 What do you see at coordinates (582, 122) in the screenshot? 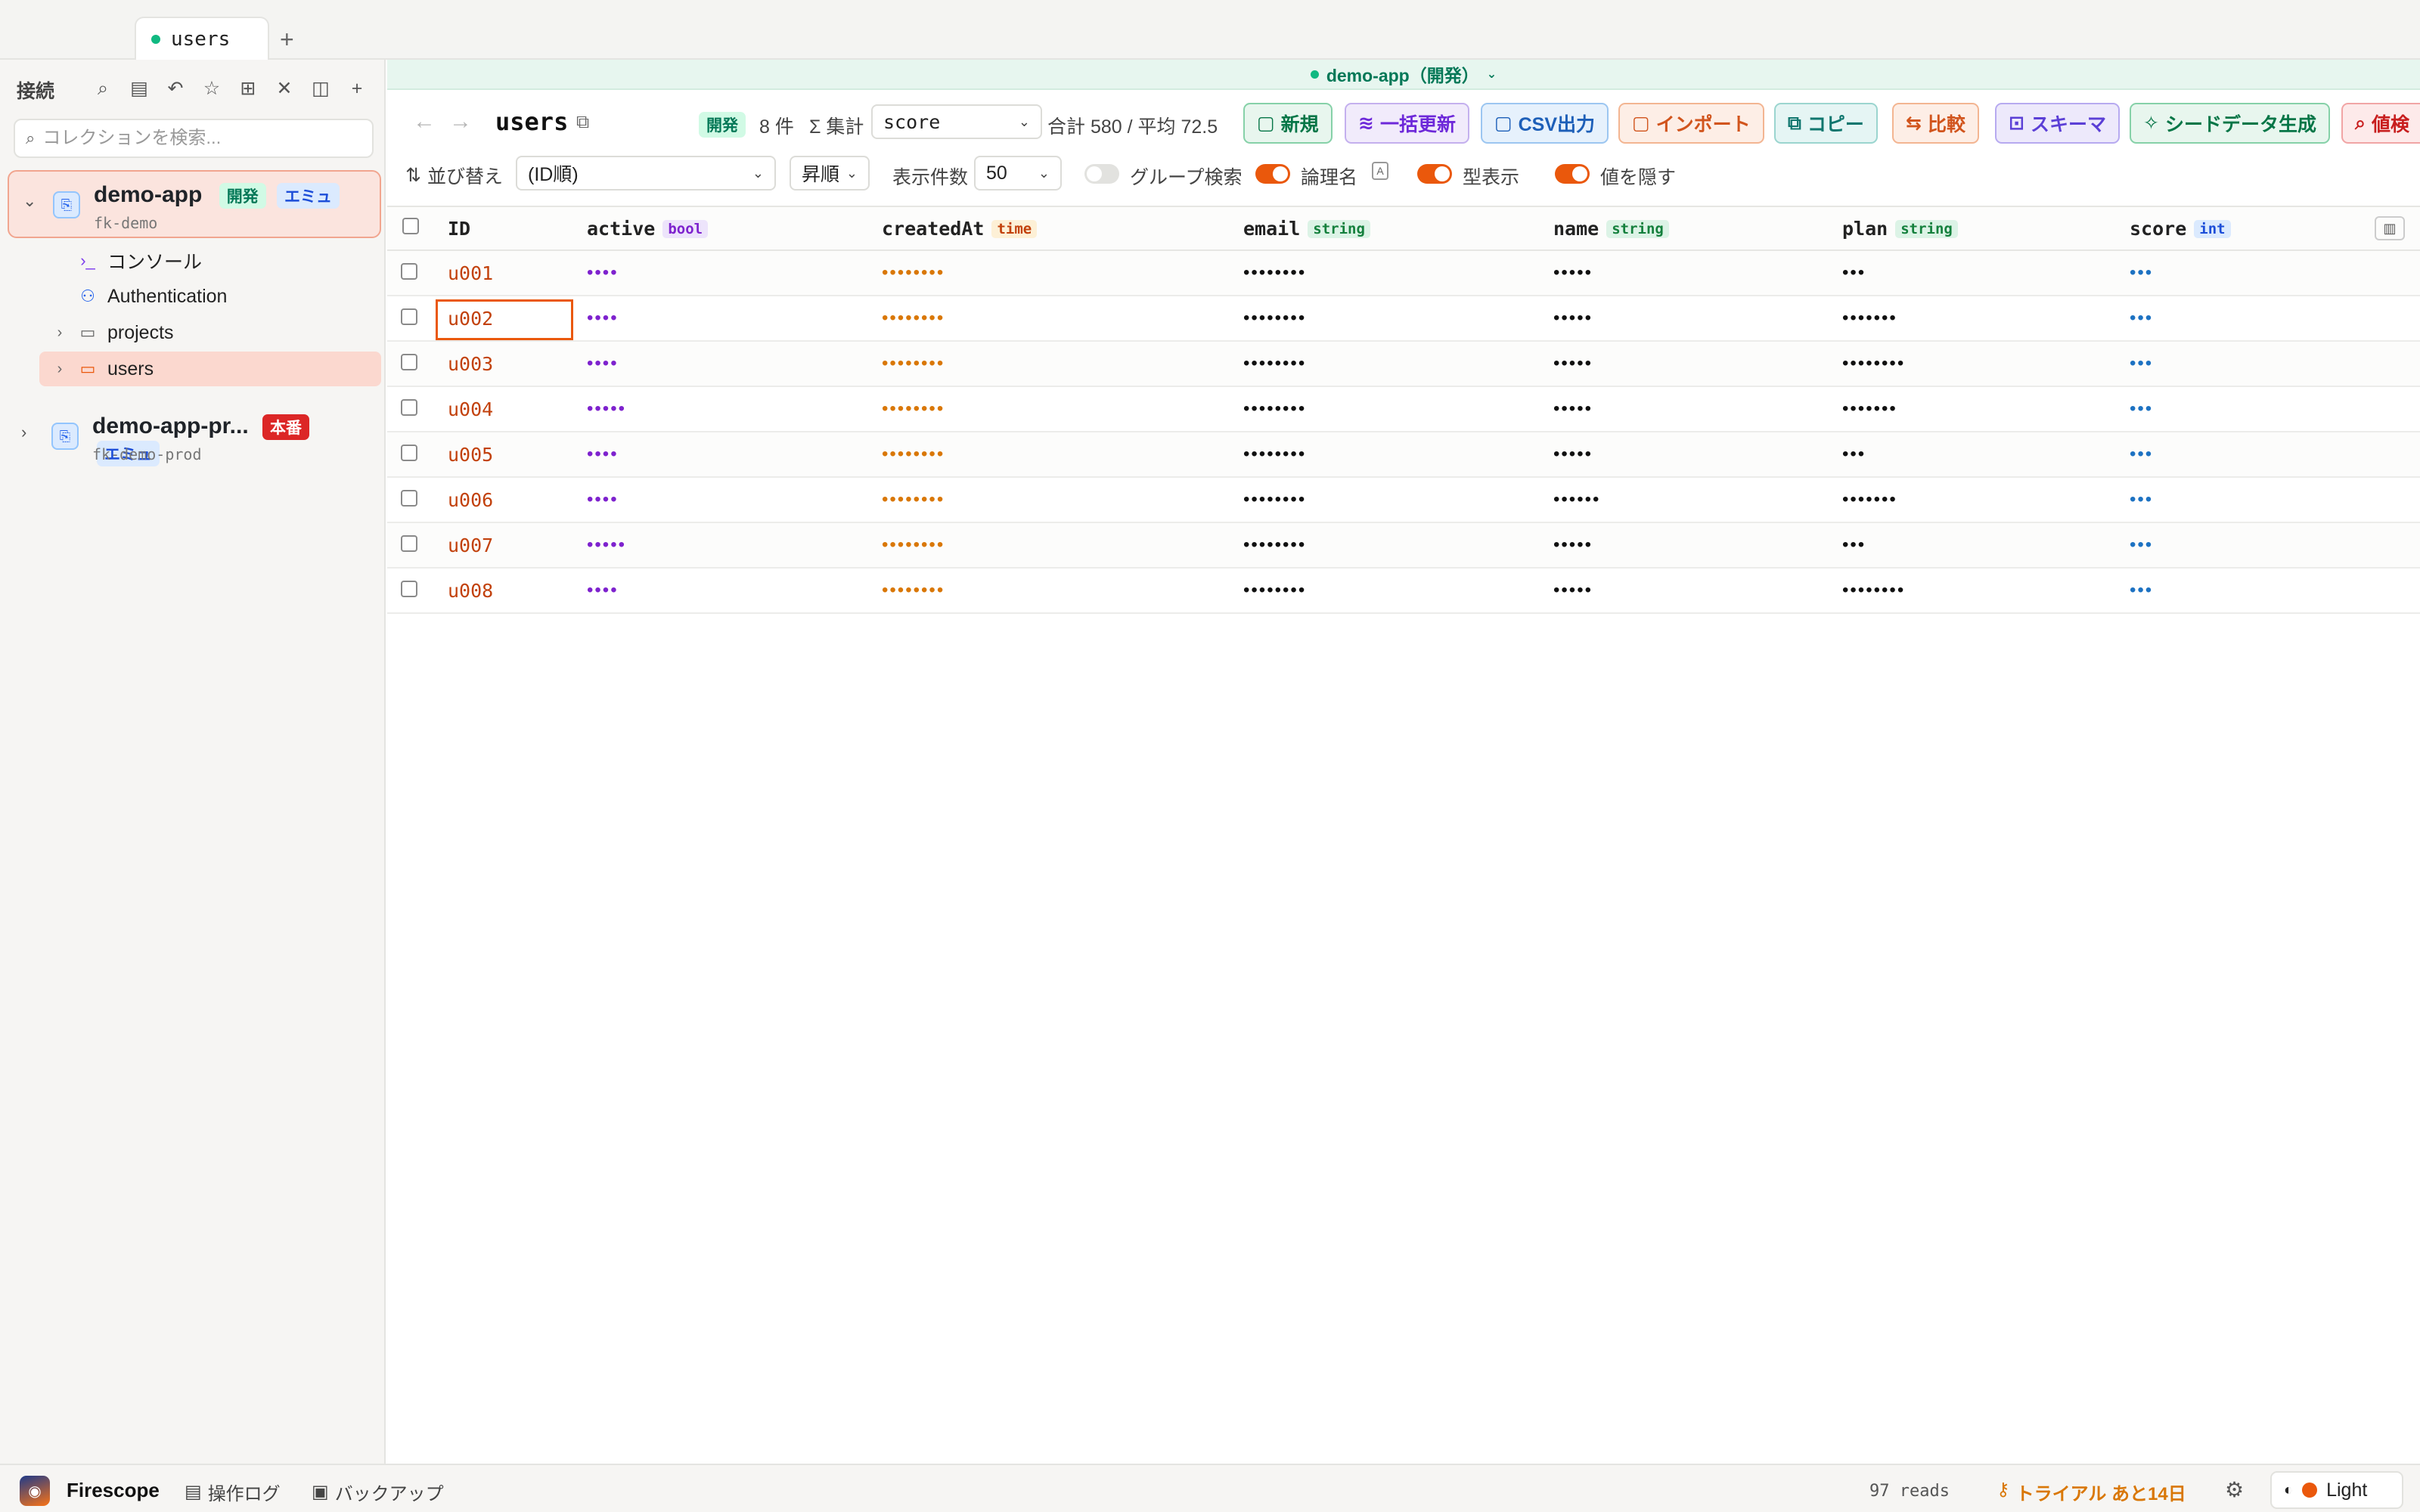
I see `copy-icon: ⧉` at bounding box center [582, 122].